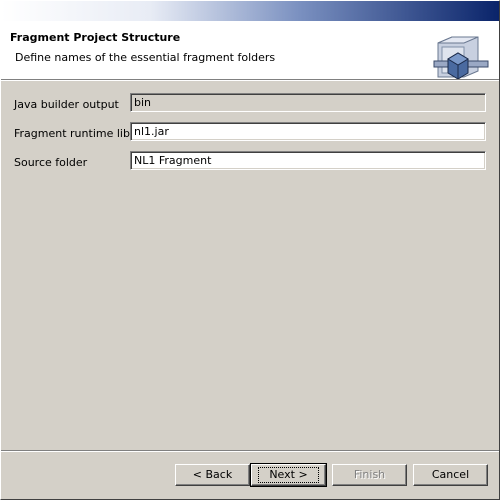 This screenshot has height=500, width=500. What do you see at coordinates (66, 104) in the screenshot?
I see `builder-output-label: Java builder output` at bounding box center [66, 104].